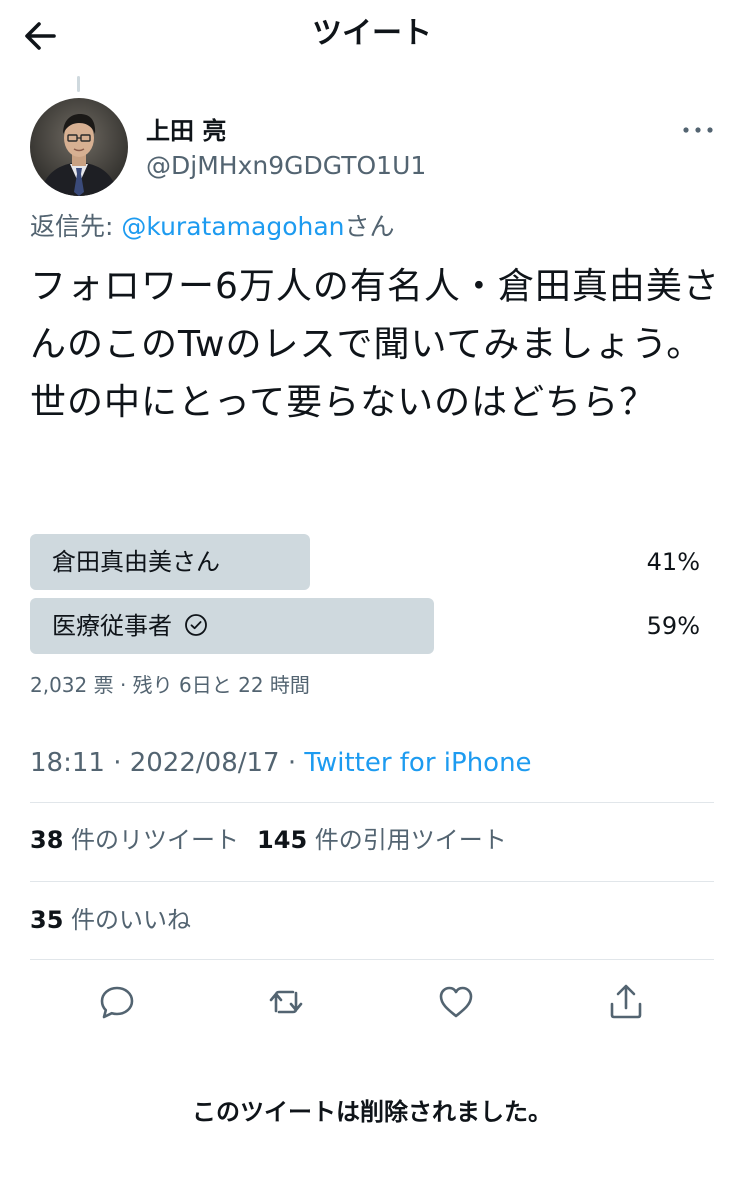 This screenshot has width=744, height=1200. What do you see at coordinates (417, 763) in the screenshot?
I see `source-link: Twitter for iPhone` at bounding box center [417, 763].